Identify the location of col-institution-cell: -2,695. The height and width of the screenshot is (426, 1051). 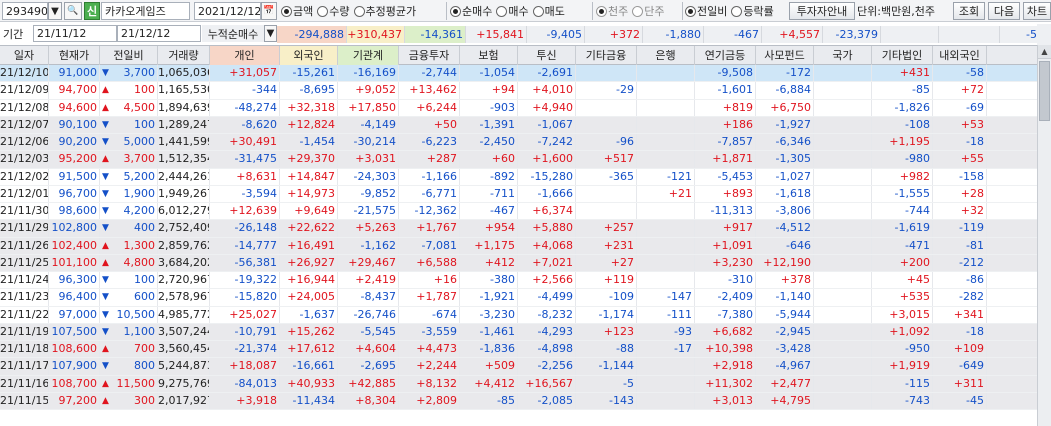
(368, 366).